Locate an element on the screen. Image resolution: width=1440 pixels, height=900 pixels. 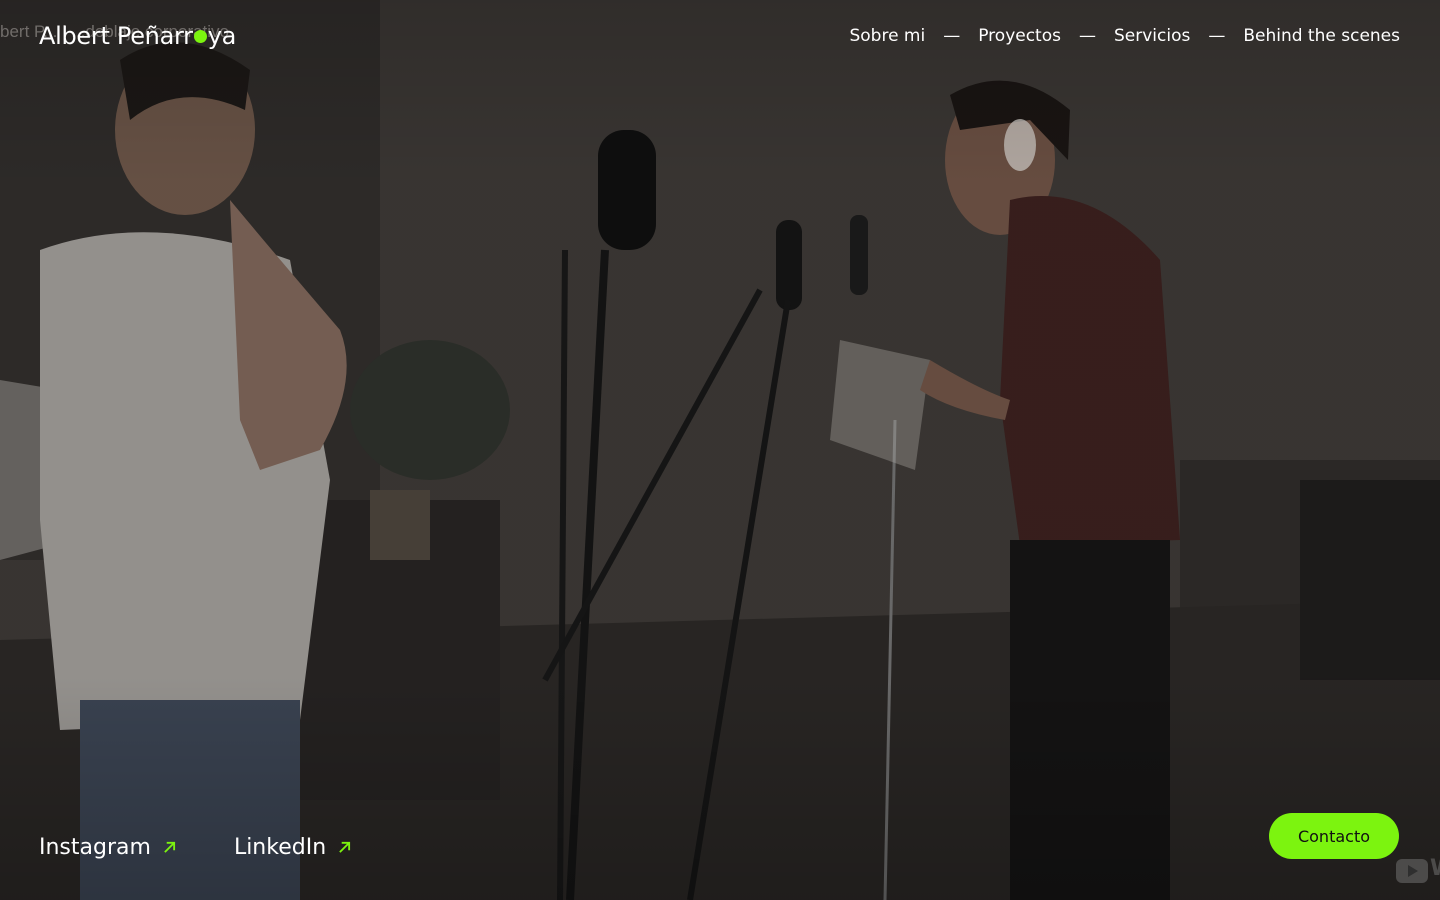
site-logo: Albert Peñarr ya is located at coordinates (137, 36).